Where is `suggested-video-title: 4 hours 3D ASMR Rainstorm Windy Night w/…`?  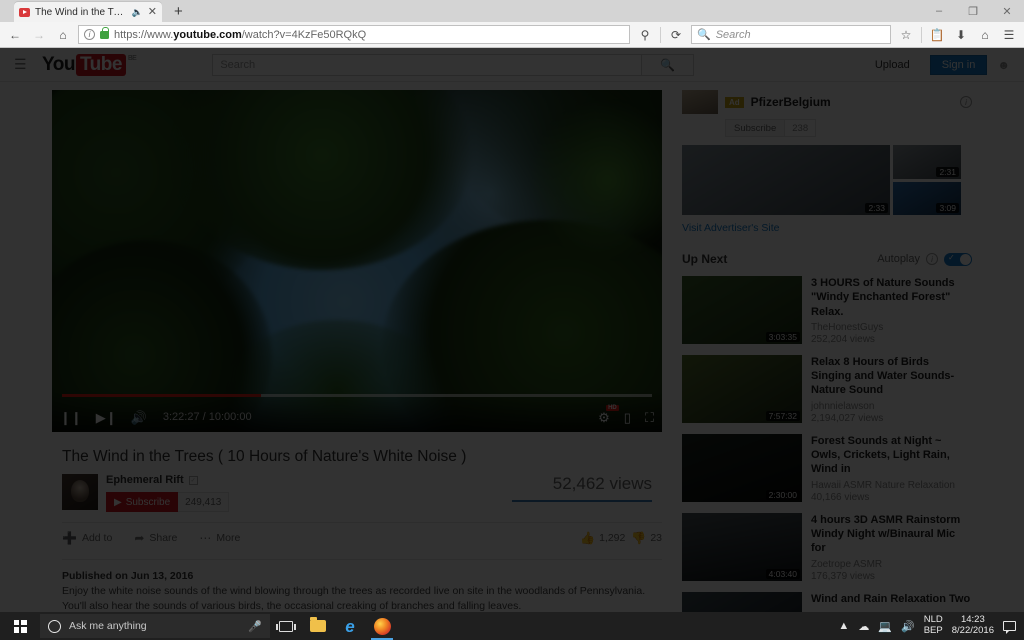 suggested-video-title: 4 hours 3D ASMR Rainstorm Windy Night w/… is located at coordinates (891, 534).